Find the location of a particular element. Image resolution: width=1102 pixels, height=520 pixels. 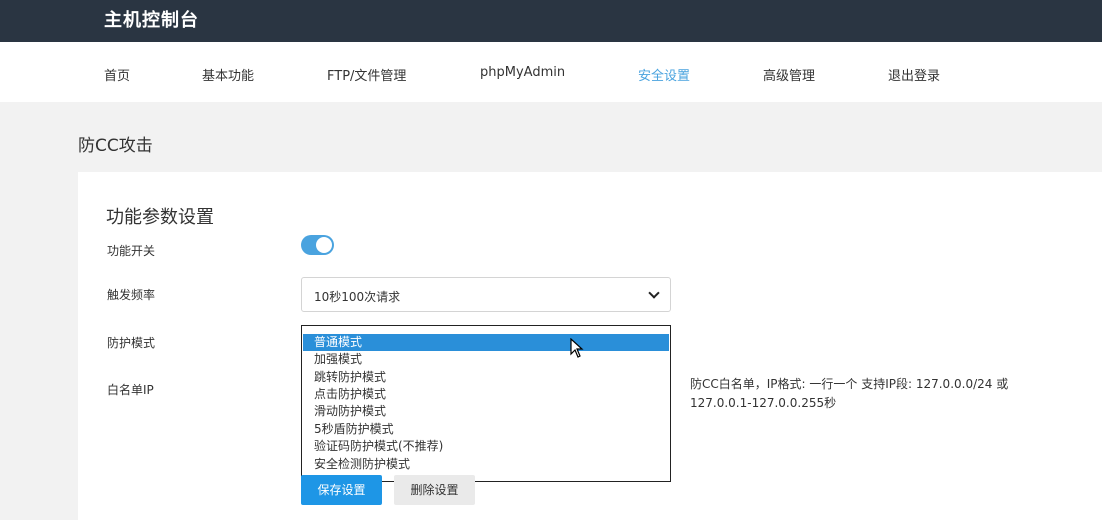

top-header: 主机控制台 is located at coordinates (551, 21).